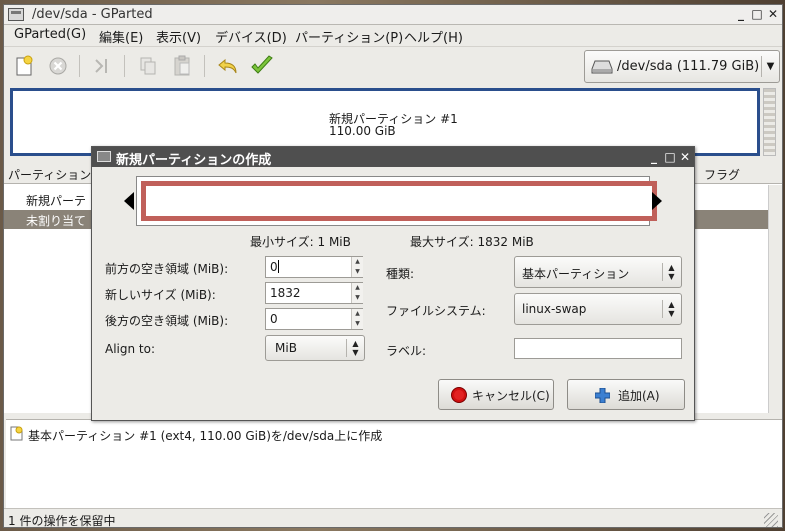  I want to click on apply-button, so click(262, 66).